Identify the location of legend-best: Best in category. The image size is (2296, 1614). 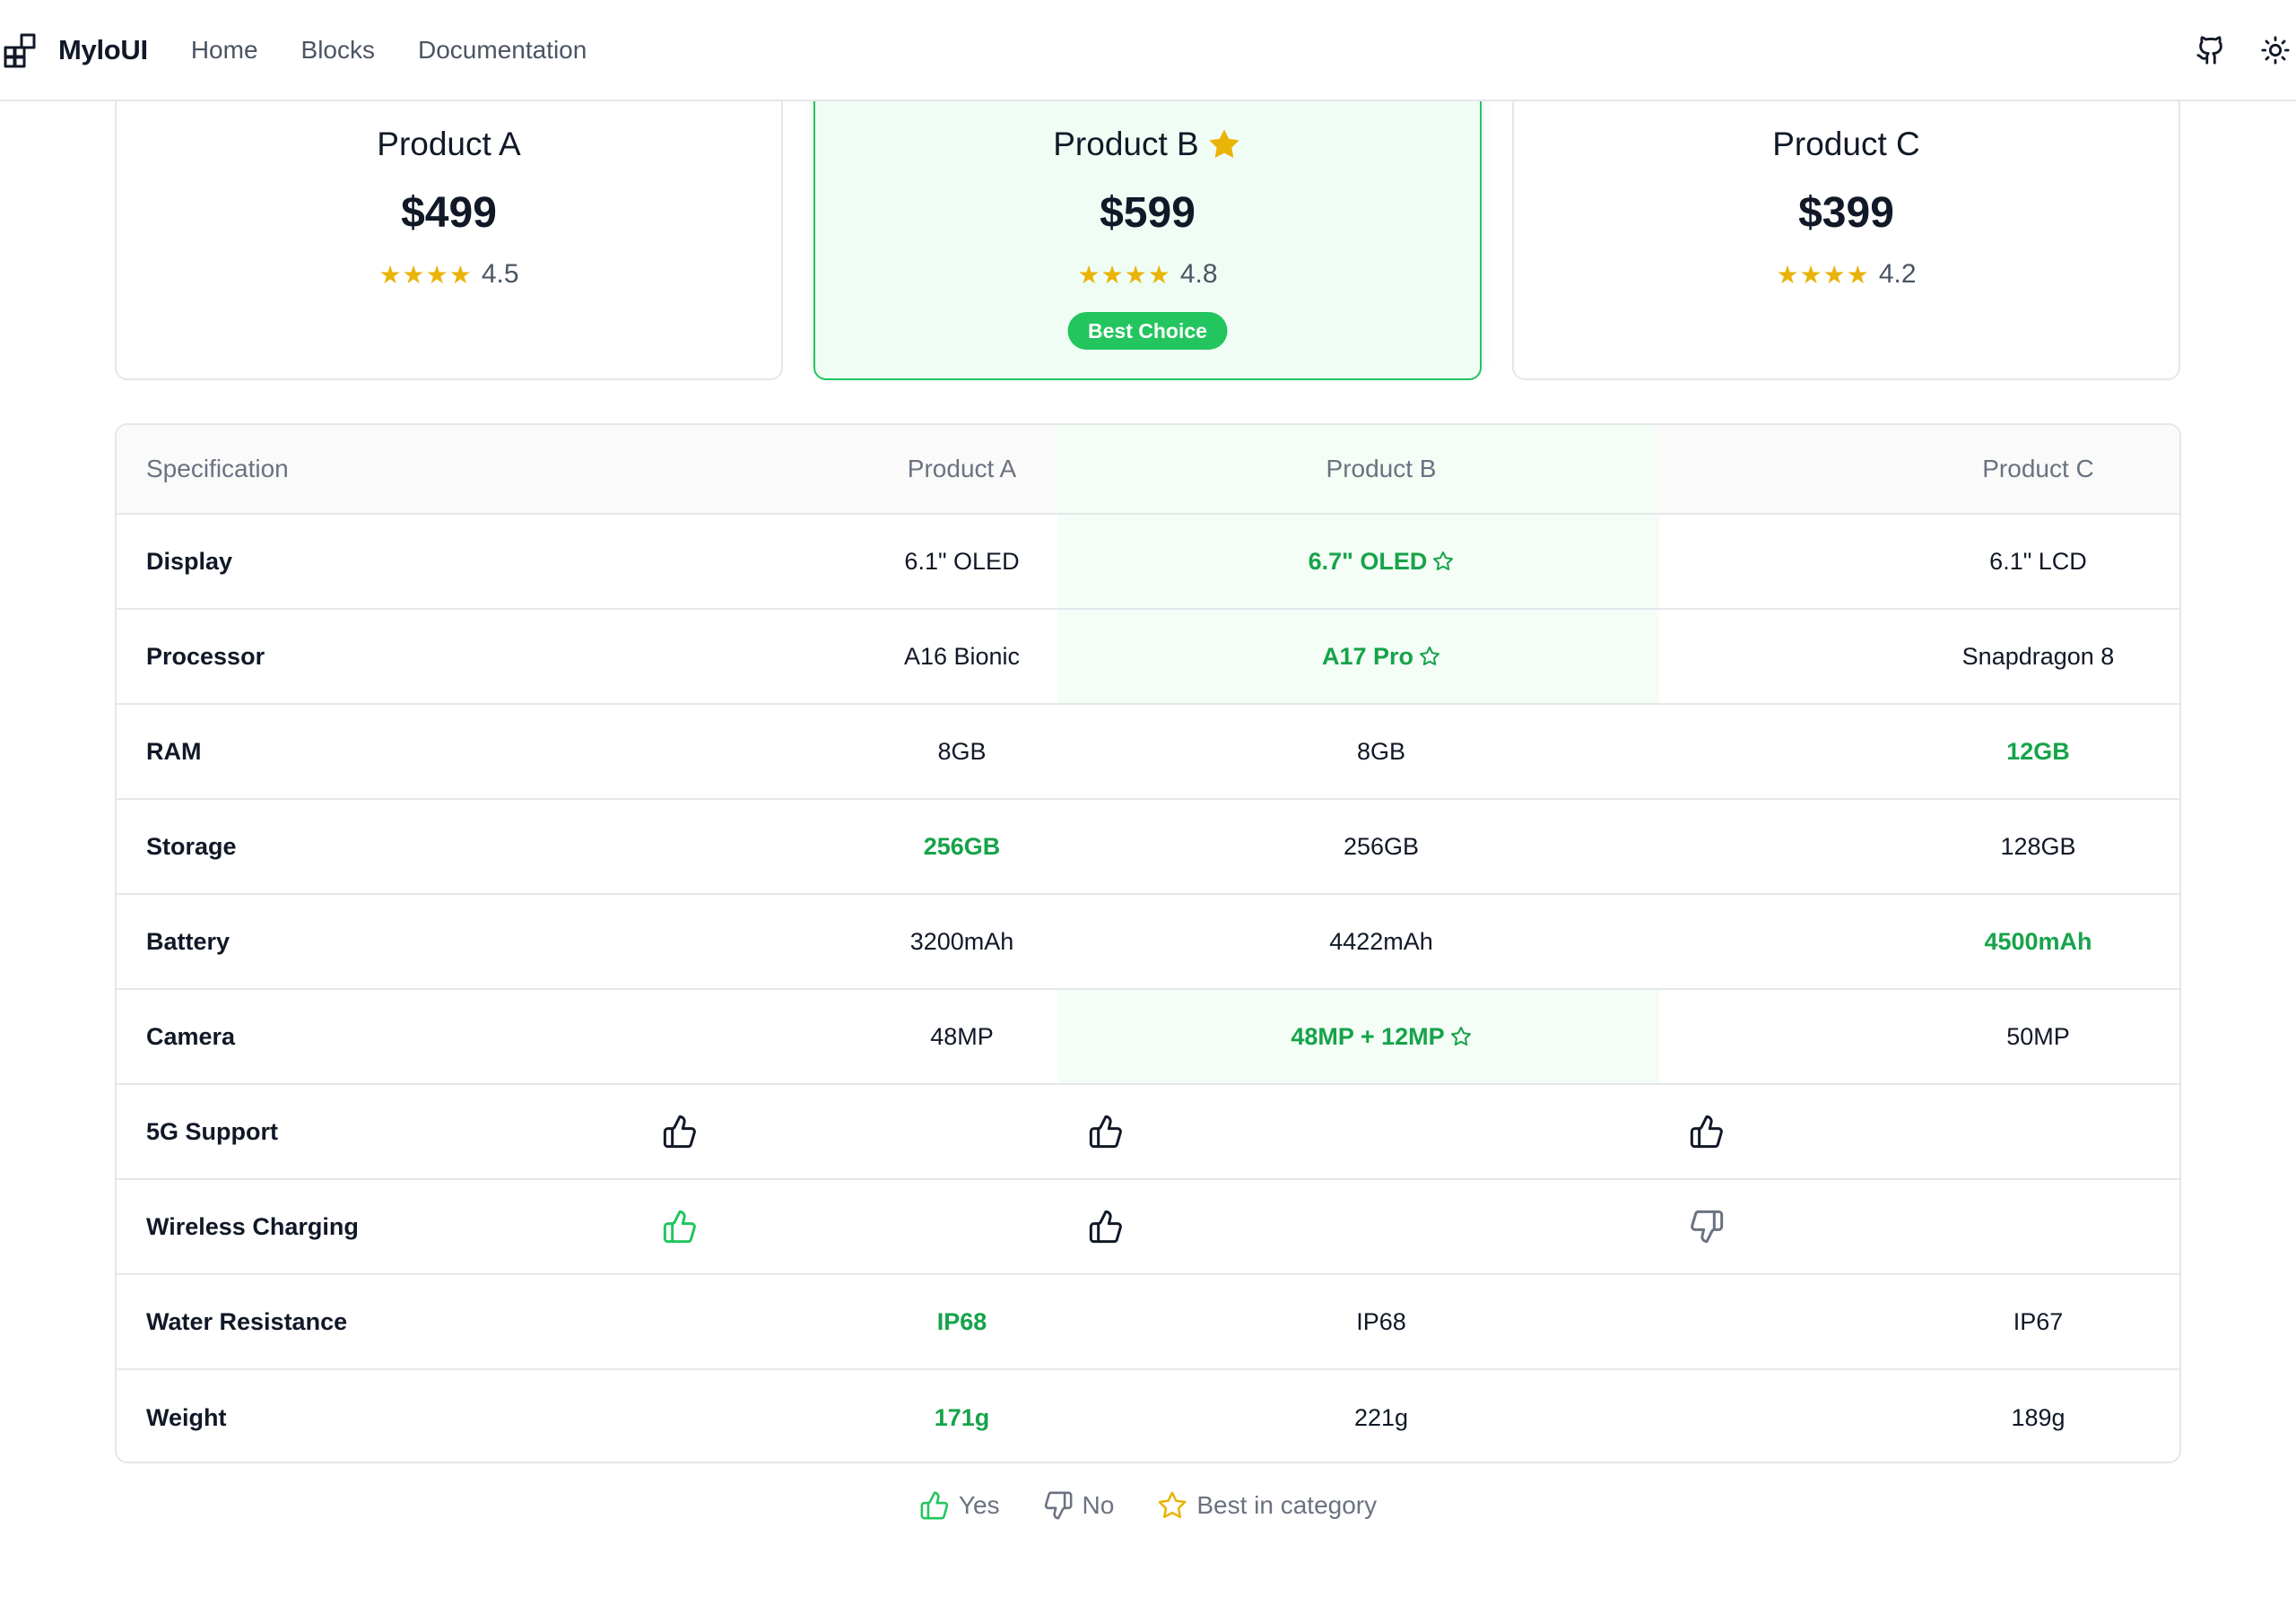
(1267, 1505).